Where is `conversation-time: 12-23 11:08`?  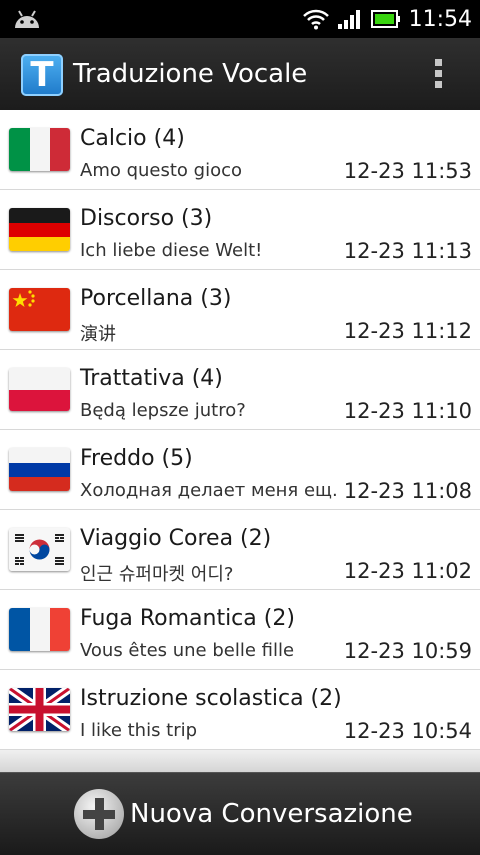 conversation-time: 12-23 11:08 is located at coordinates (407, 491).